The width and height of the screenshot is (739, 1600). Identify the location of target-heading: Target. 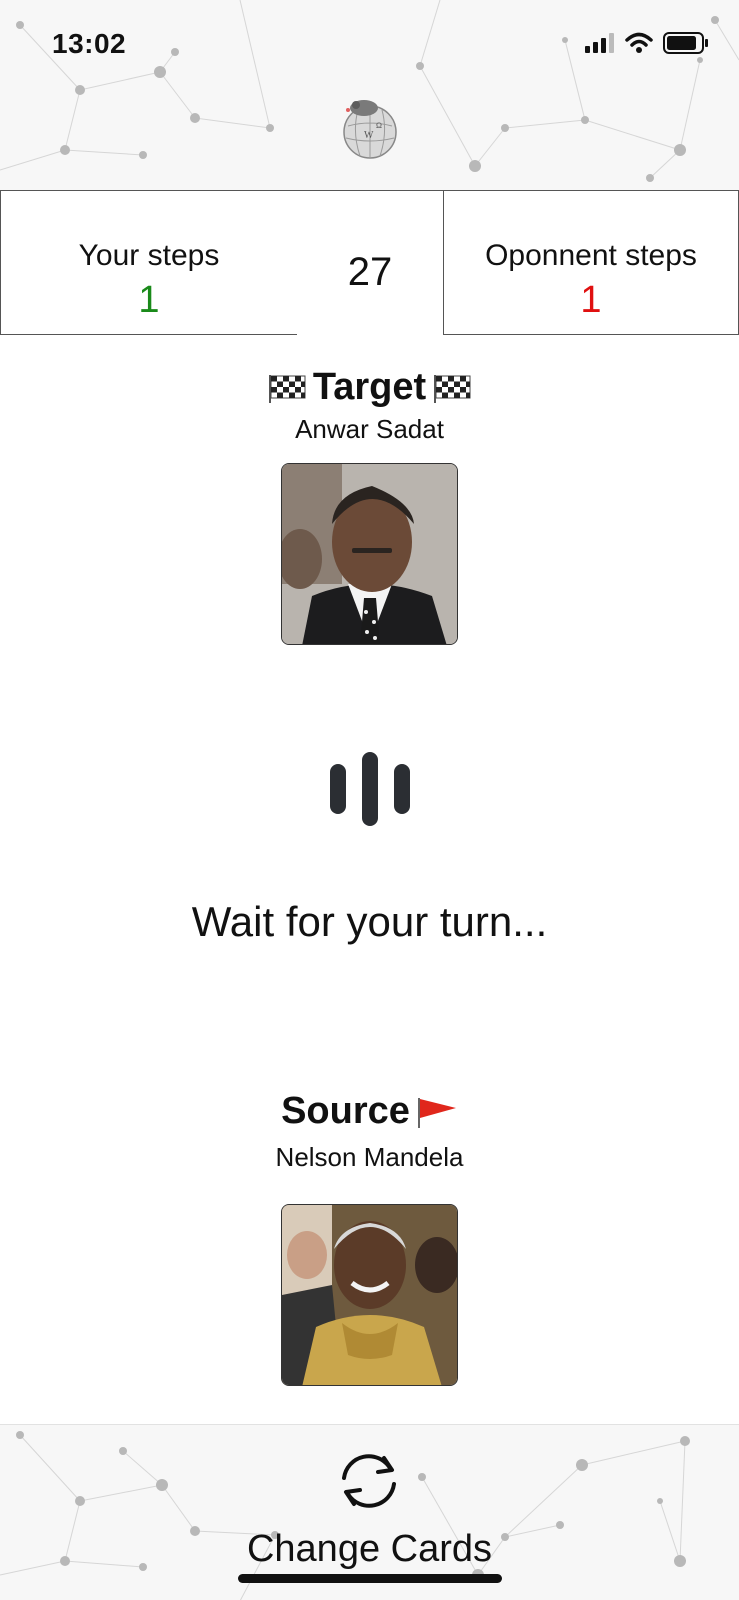
(369, 387).